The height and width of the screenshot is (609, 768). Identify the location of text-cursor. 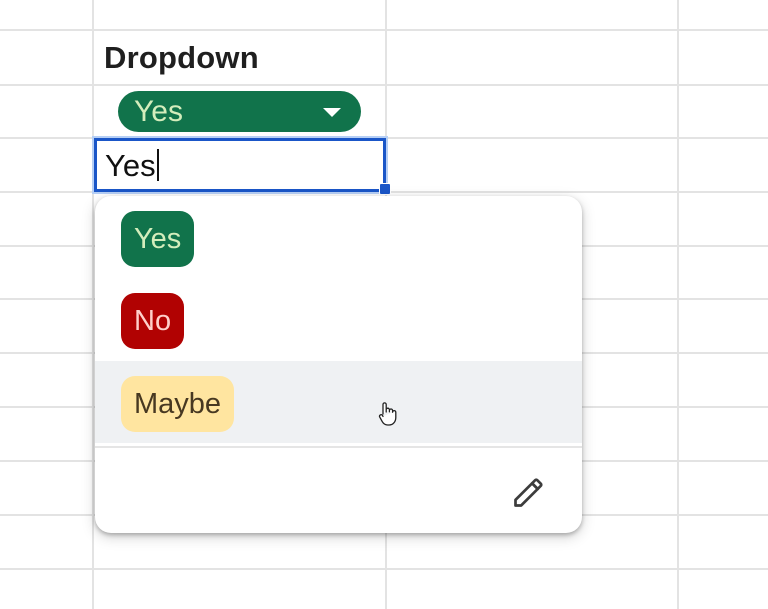
(157, 165).